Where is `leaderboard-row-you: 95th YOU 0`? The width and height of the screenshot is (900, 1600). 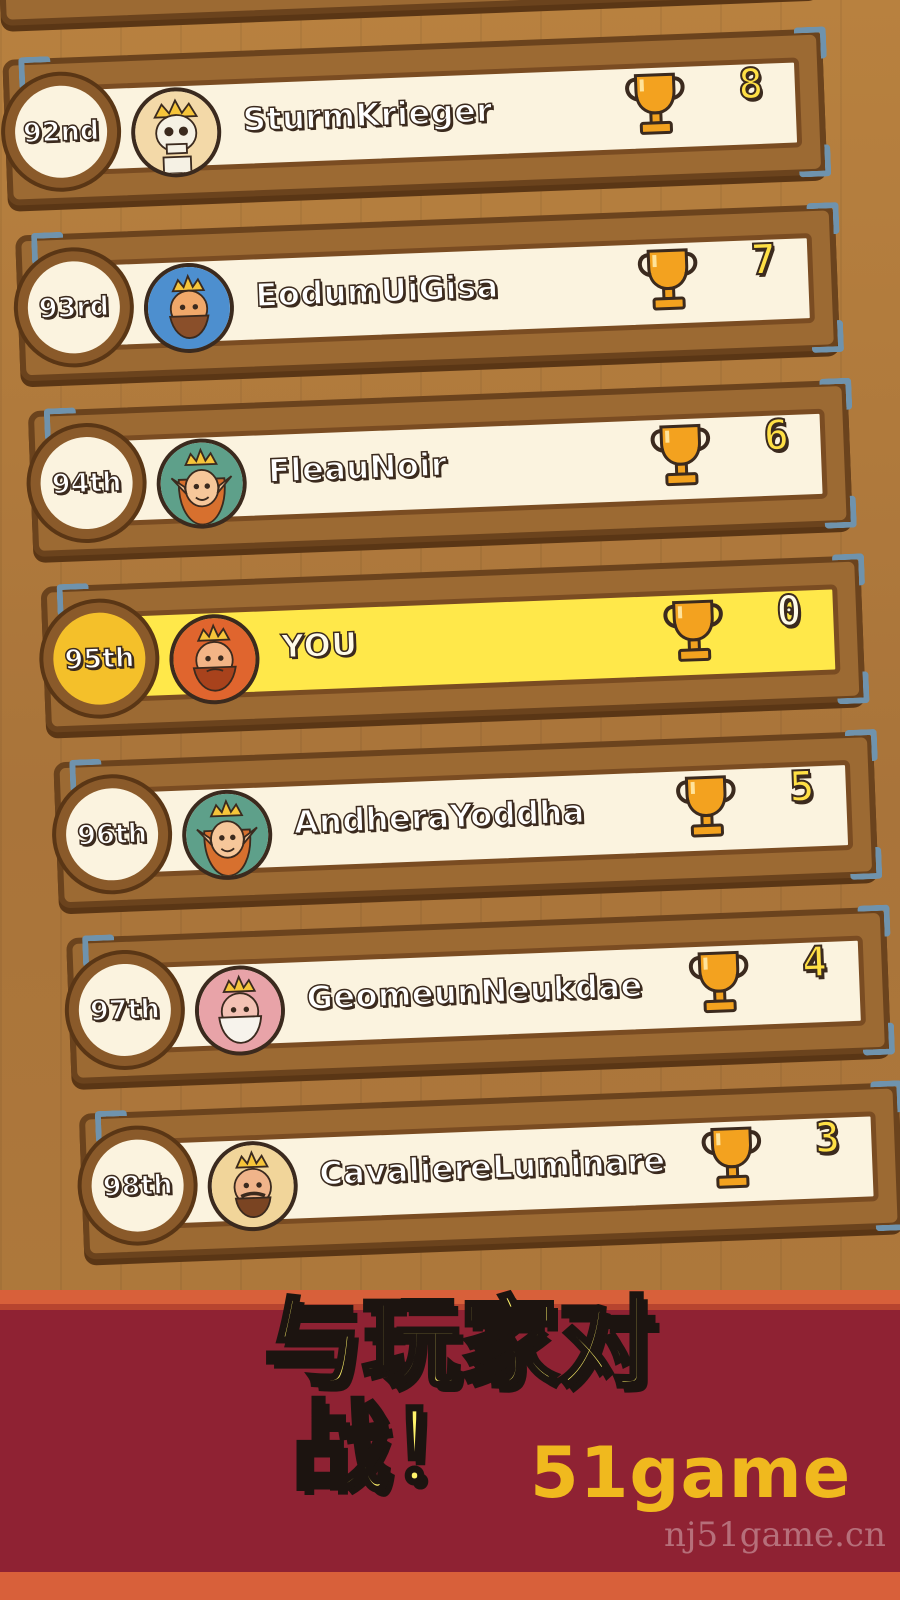 leaderboard-row-you: 95th YOU 0 is located at coordinates (455, 643).